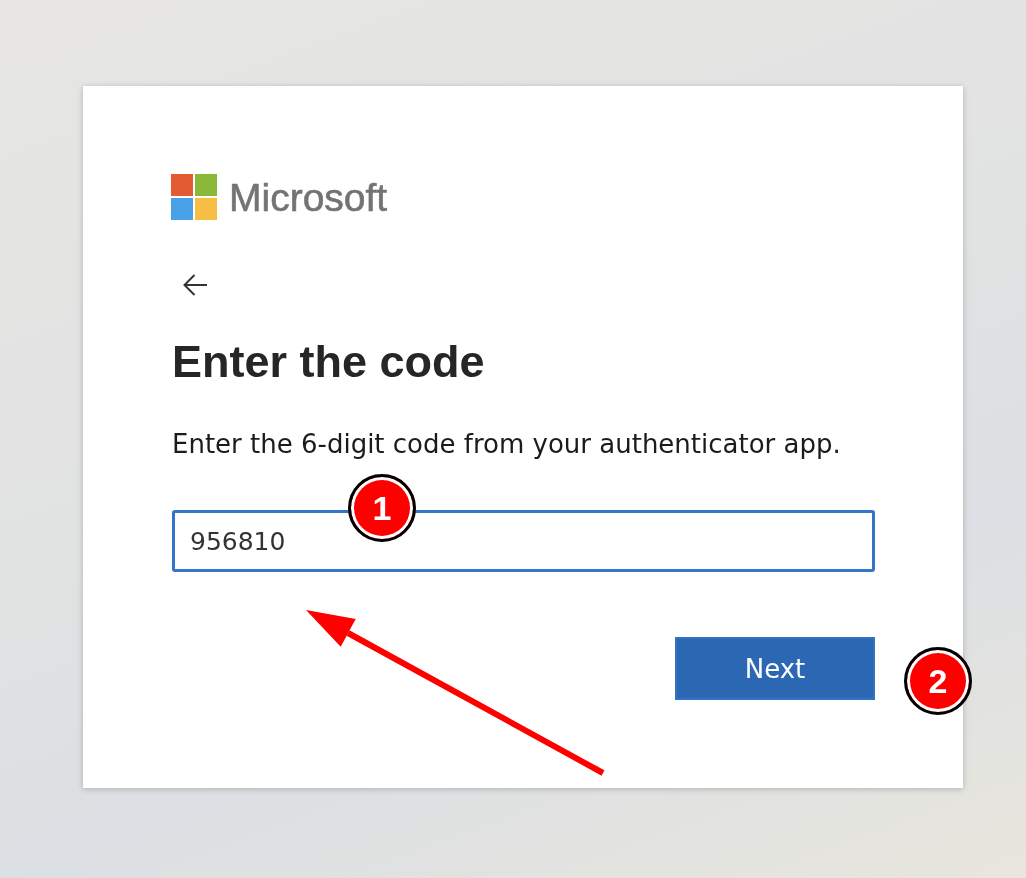 Image resolution: width=1026 pixels, height=878 pixels. I want to click on next-button: Next, so click(775, 669).